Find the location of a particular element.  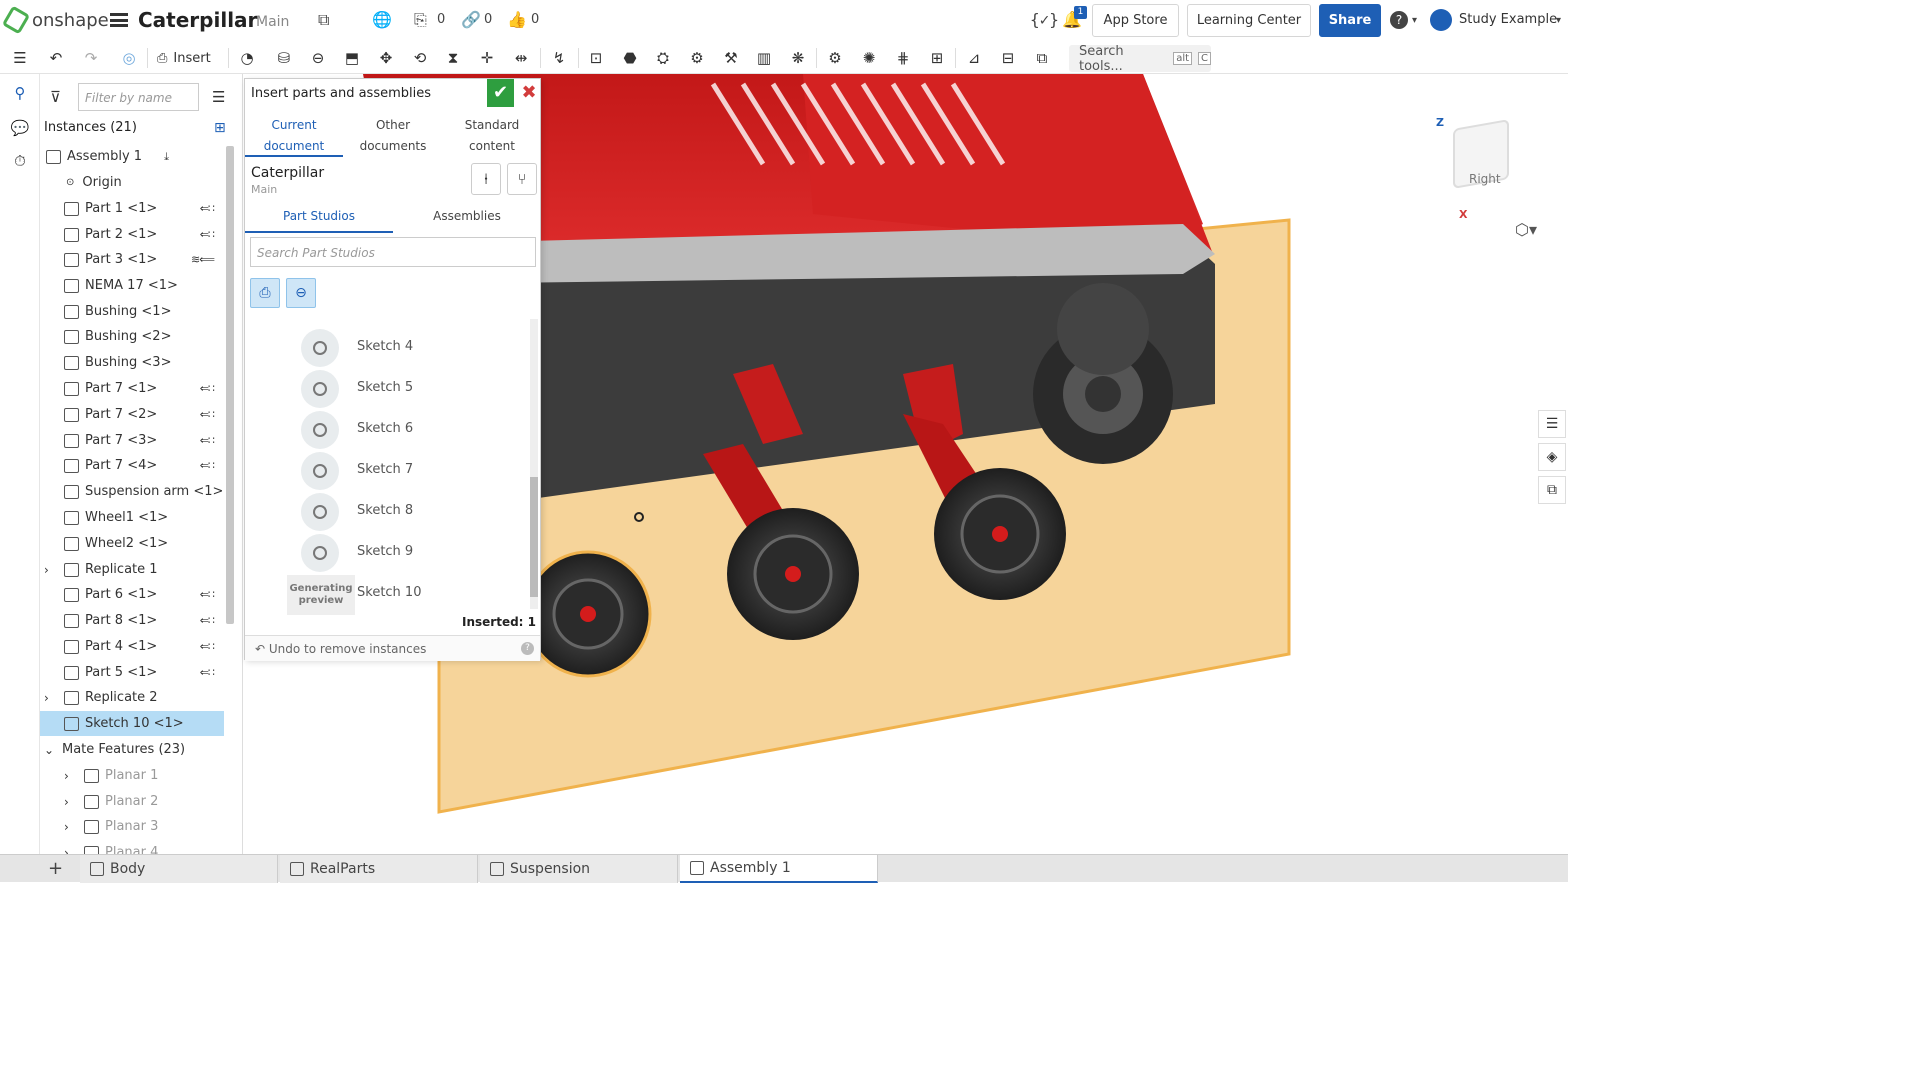

instance-item: Bushing <1> is located at coordinates (132, 311).